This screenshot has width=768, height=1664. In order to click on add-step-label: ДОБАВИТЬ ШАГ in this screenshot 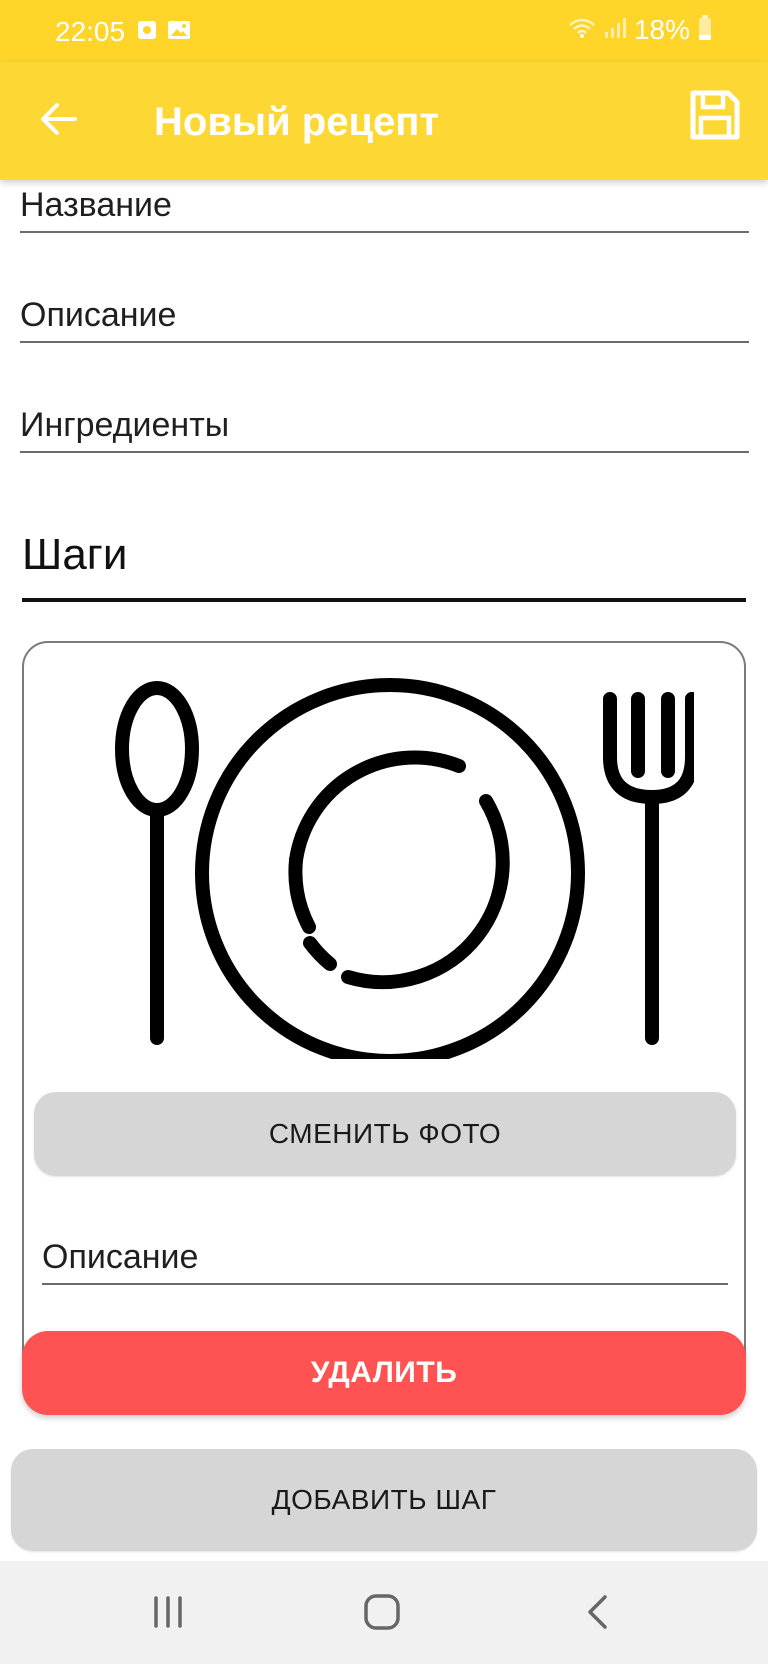, I will do `click(384, 1499)`.